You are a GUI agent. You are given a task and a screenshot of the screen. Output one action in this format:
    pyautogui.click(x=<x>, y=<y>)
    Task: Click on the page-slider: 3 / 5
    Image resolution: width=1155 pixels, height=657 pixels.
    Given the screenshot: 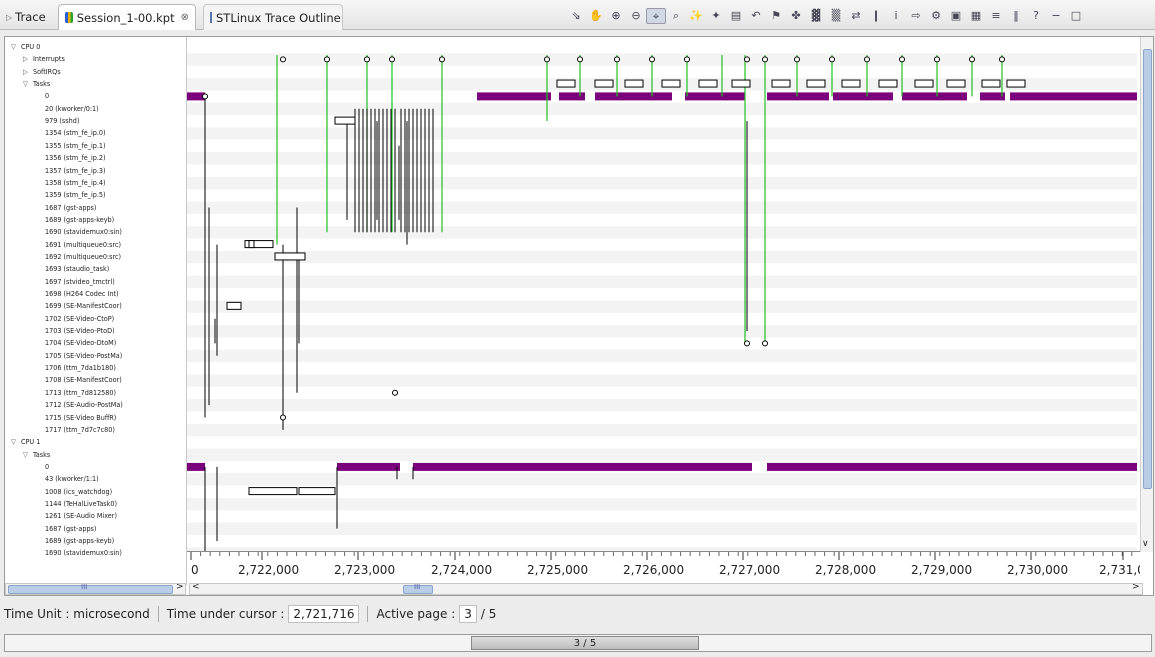 What is the action you would take?
    pyautogui.click(x=578, y=643)
    